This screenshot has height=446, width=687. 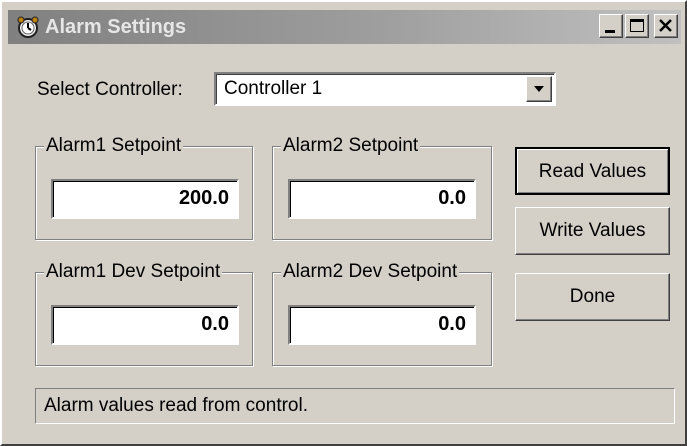 What do you see at coordinates (145, 325) in the screenshot?
I see `alarm1-dev-setpoint-input: 0.0` at bounding box center [145, 325].